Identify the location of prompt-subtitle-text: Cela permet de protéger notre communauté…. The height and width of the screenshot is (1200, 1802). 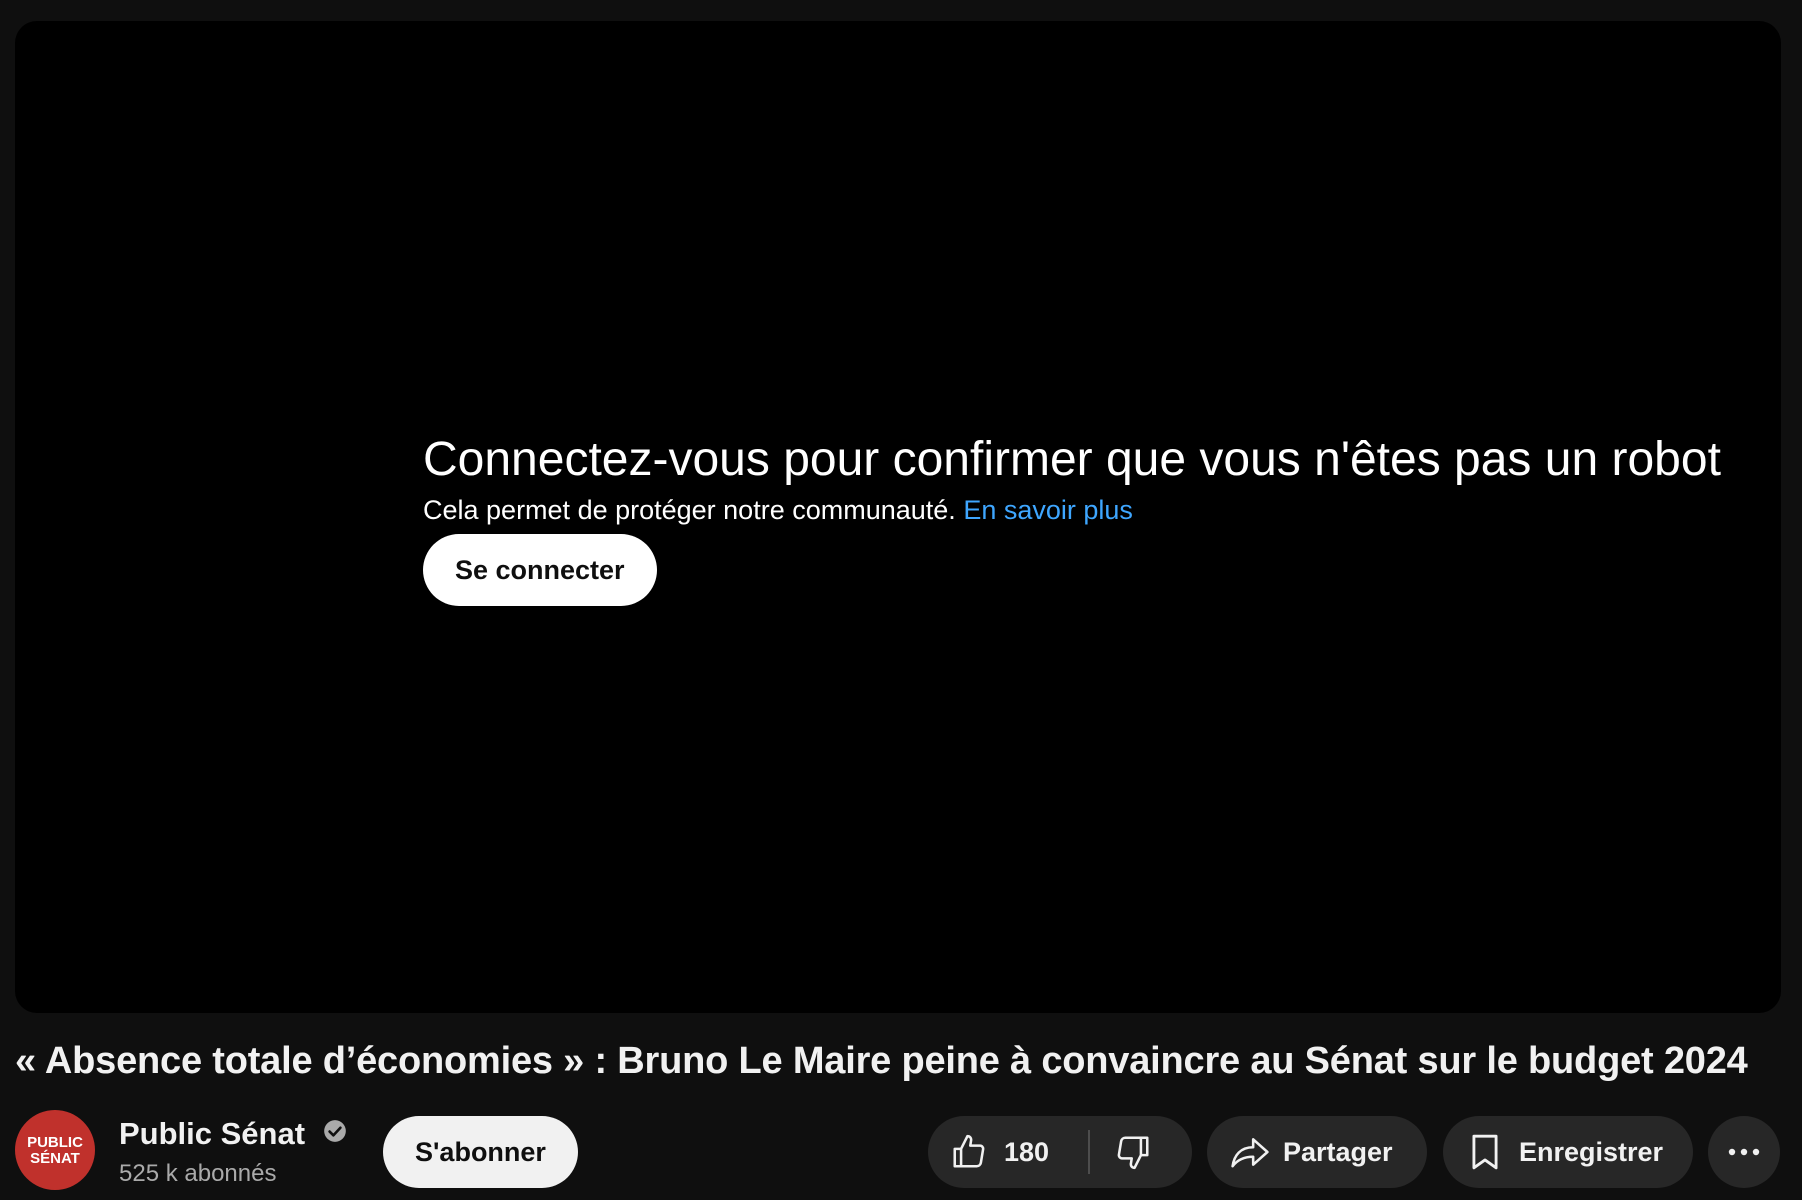
(689, 509).